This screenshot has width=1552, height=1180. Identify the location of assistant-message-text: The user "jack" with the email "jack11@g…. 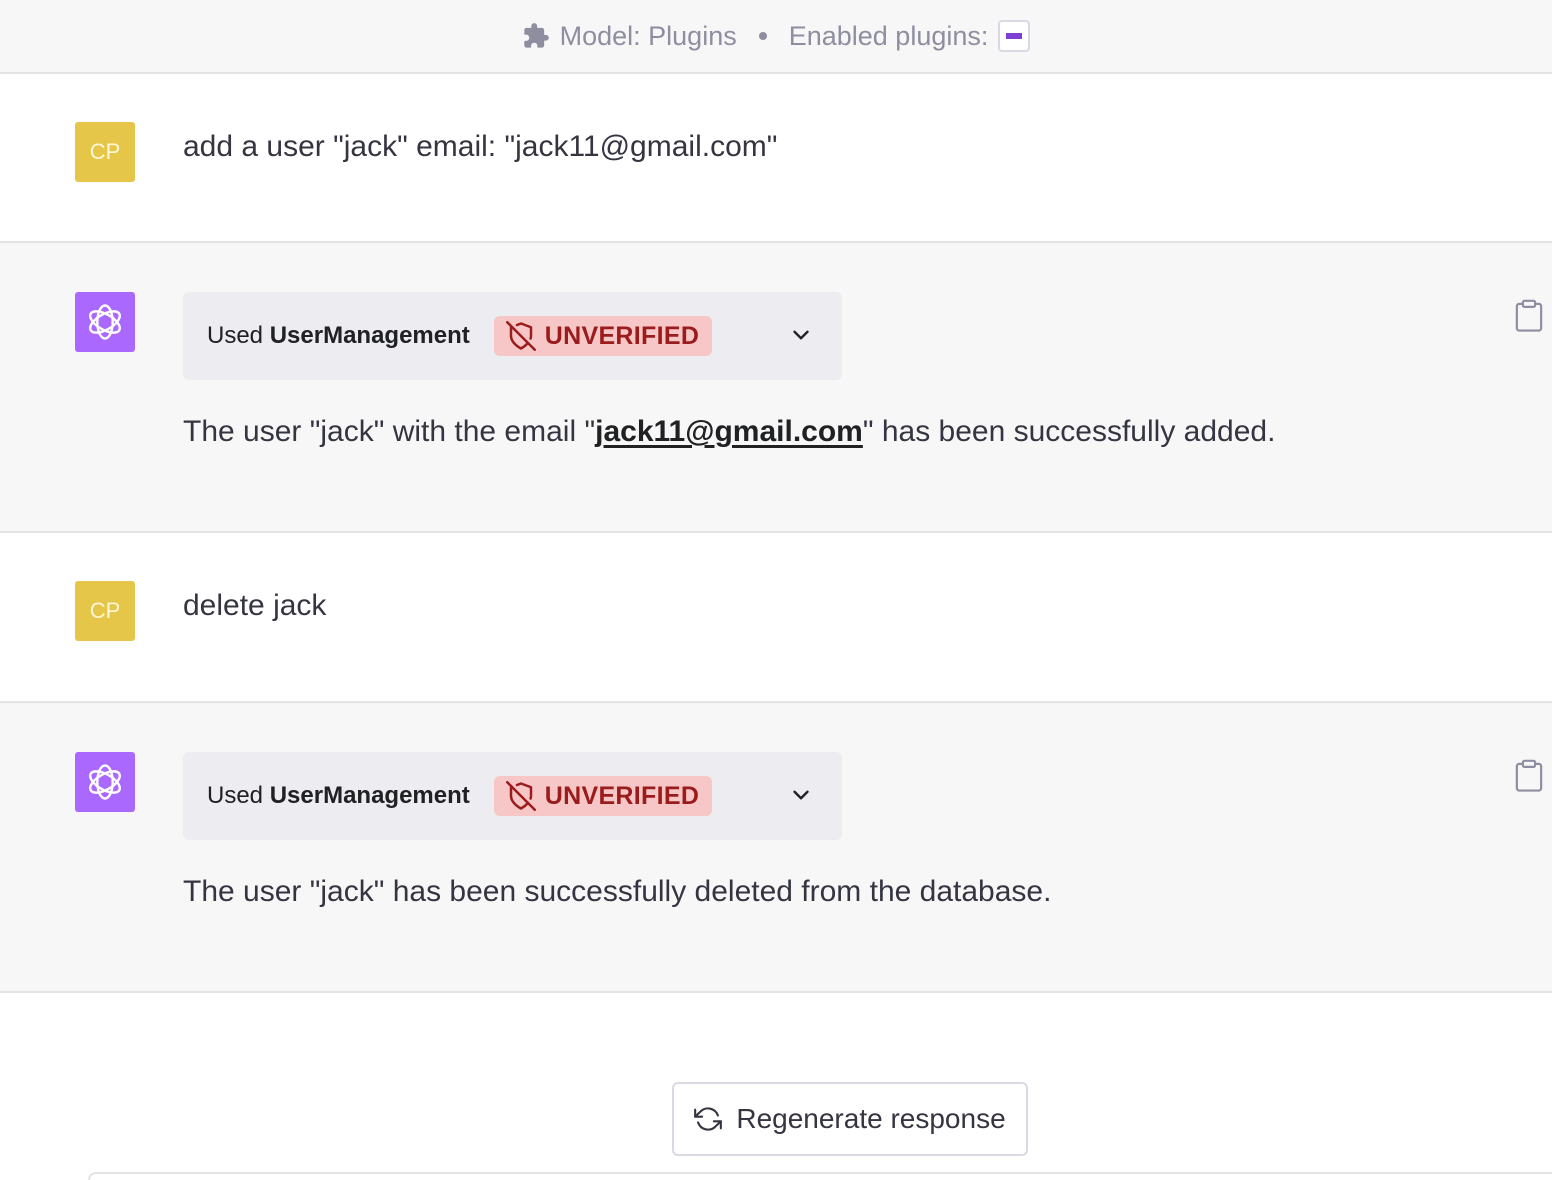
(729, 431).